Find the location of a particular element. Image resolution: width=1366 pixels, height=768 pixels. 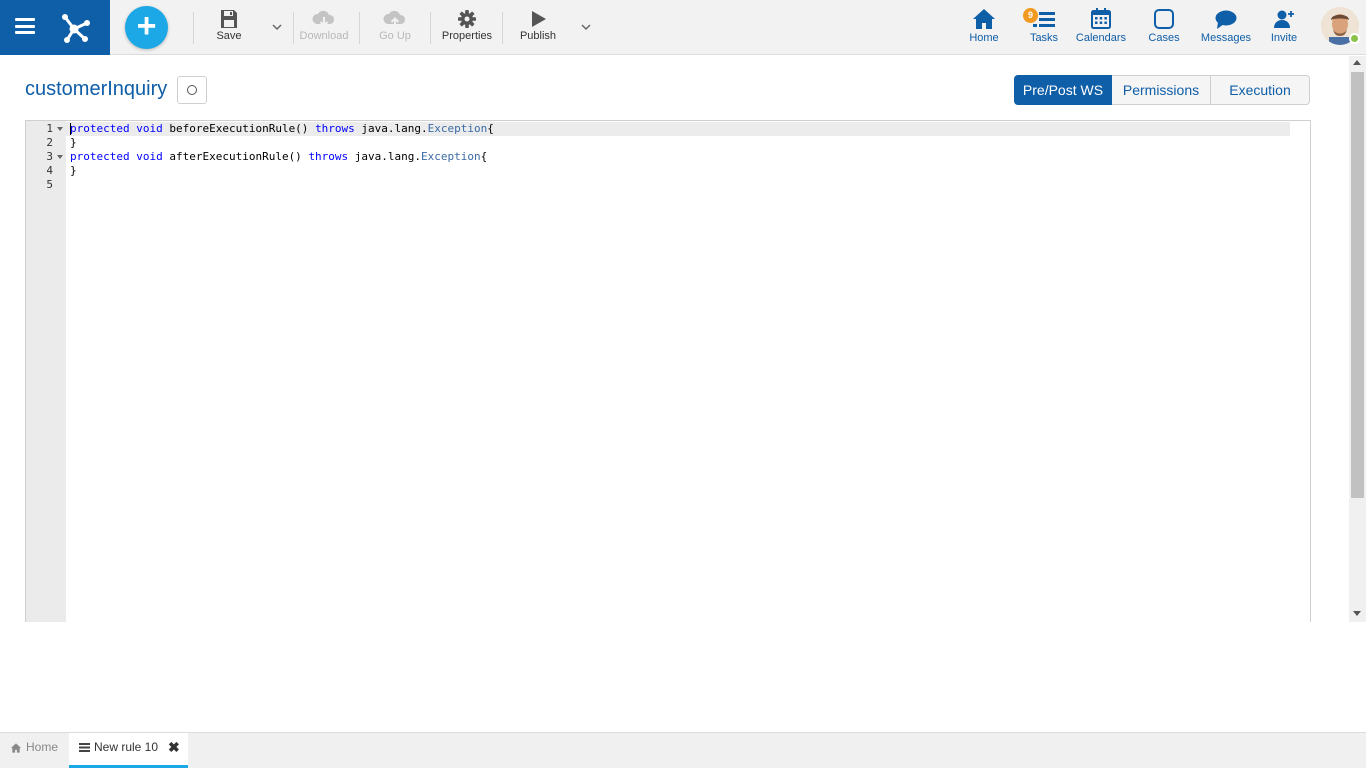

tab-permissions: Permissions is located at coordinates (1161, 90).